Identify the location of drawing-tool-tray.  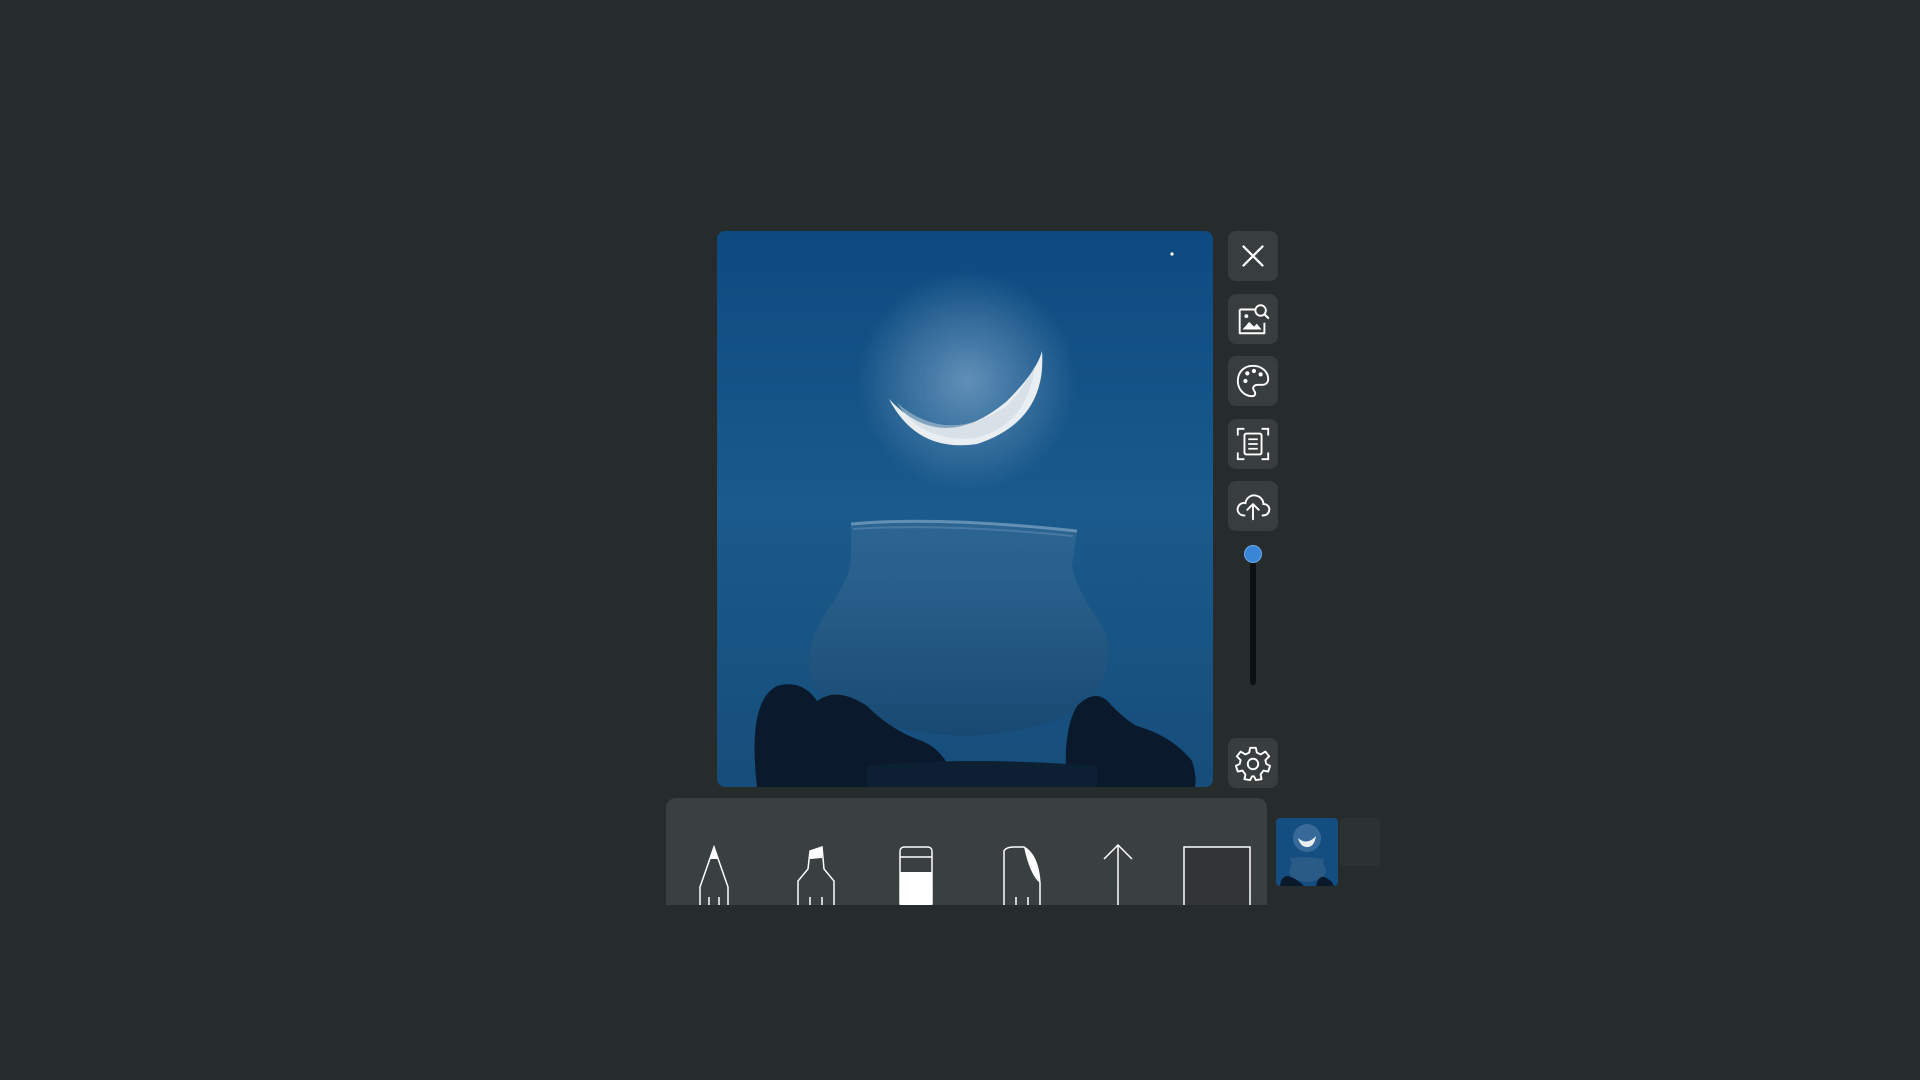
(966, 851).